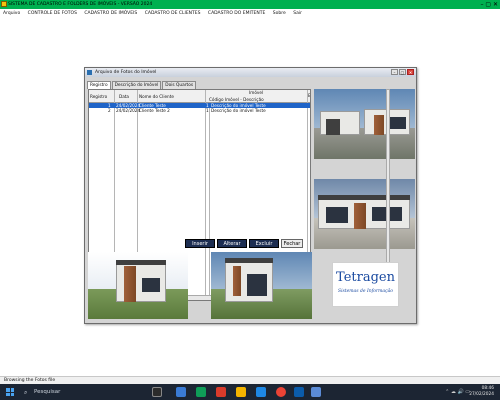 The height and width of the screenshot is (400, 500). What do you see at coordinates (126, 72) in the screenshot?
I see `window-title: Arquivo de Fotos do Imóvel` at bounding box center [126, 72].